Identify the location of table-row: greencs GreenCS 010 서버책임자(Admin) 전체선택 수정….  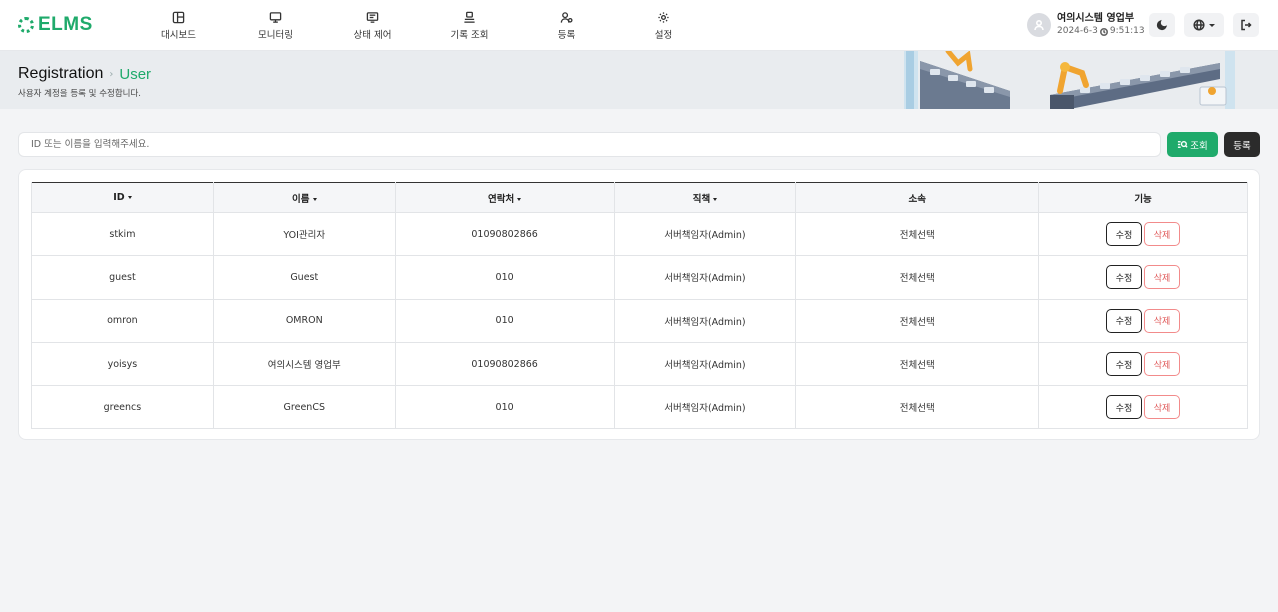
(639, 407).